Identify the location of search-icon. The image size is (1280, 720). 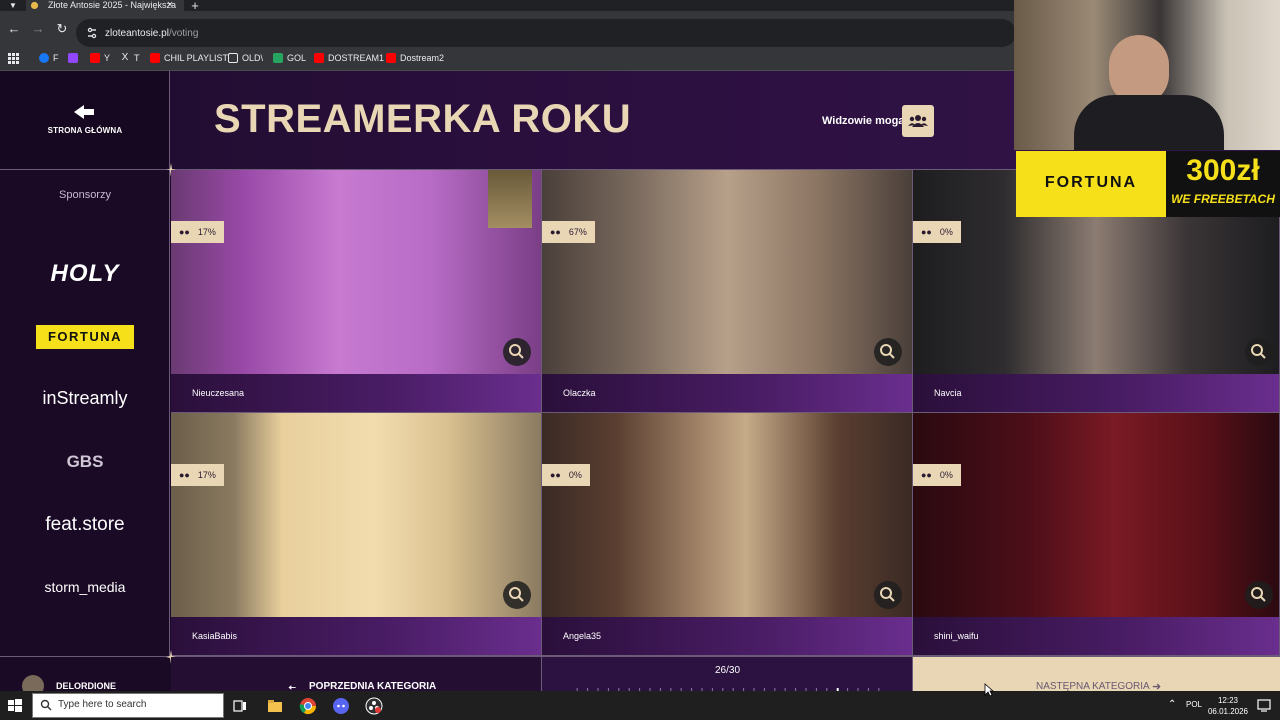
(46, 705).